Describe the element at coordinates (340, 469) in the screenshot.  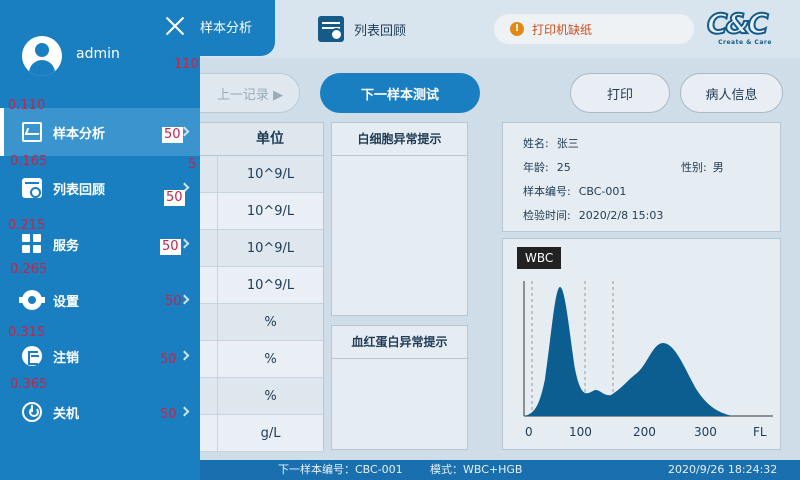
I see `next-sample-status: 下一样本编号：CBC-001` at that location.